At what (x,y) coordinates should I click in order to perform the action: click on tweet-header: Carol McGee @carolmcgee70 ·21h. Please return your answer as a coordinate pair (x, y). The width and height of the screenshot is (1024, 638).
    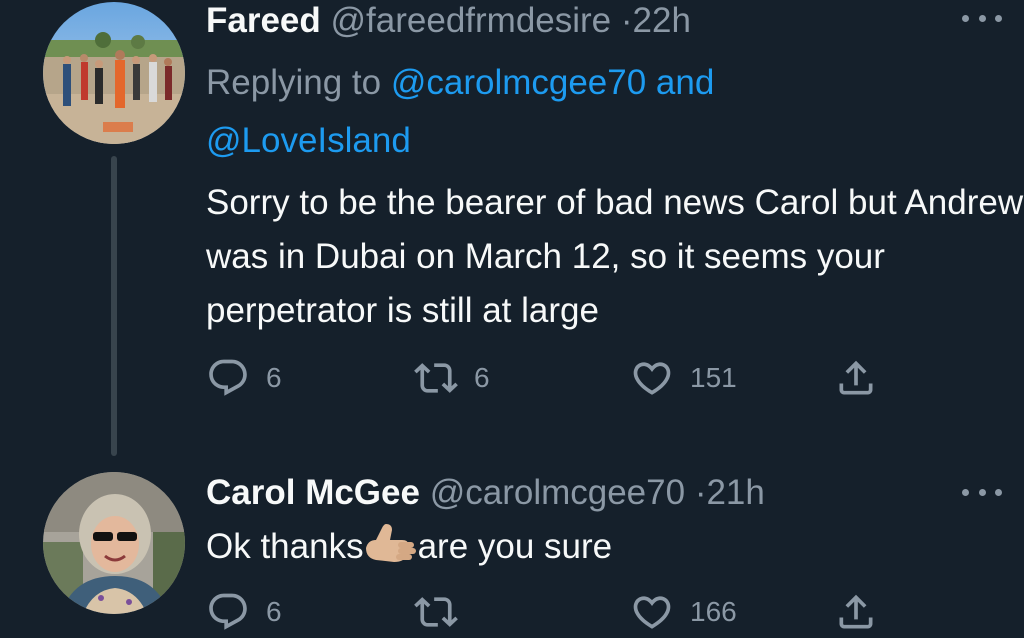
    Looking at the image, I should click on (485, 493).